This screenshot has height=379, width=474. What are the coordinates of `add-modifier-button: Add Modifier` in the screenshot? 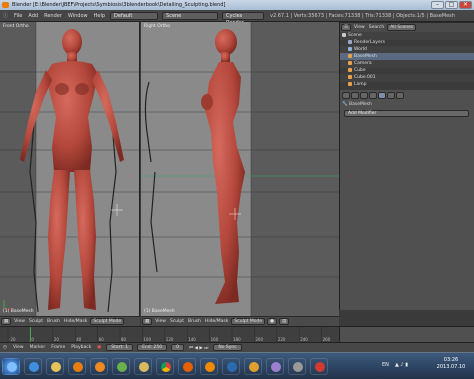 It's located at (406, 113).